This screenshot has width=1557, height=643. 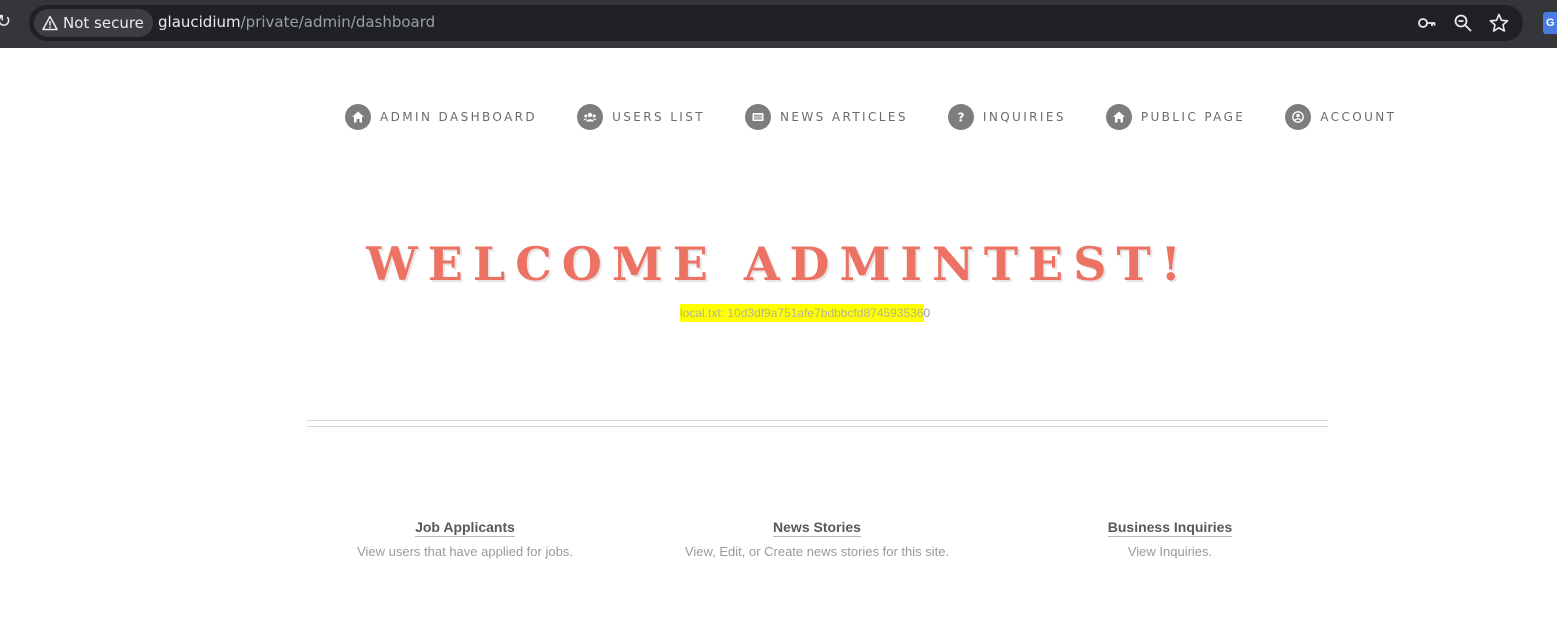 What do you see at coordinates (1170, 551) in the screenshot?
I see `feature-description: View Inquiries.` at bounding box center [1170, 551].